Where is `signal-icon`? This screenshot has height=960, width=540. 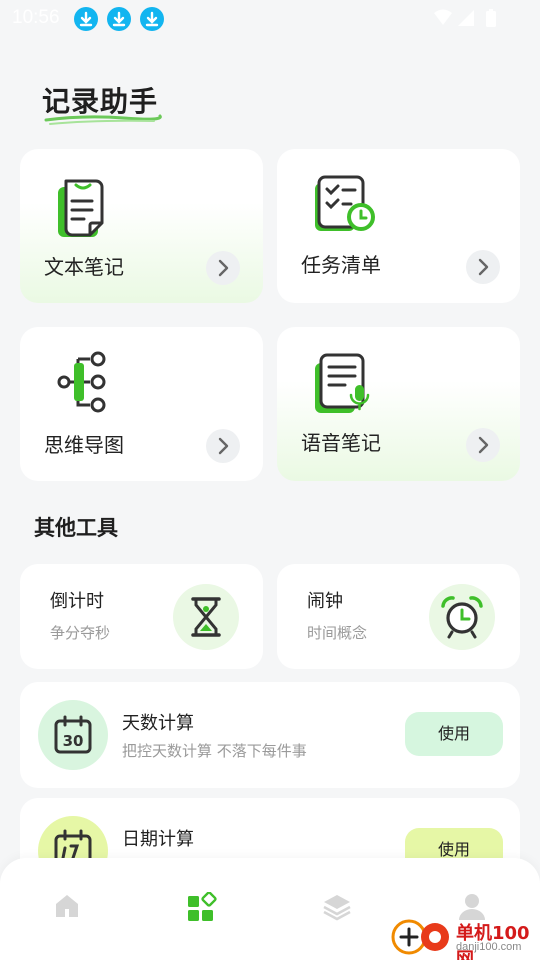 signal-icon is located at coordinates (466, 18).